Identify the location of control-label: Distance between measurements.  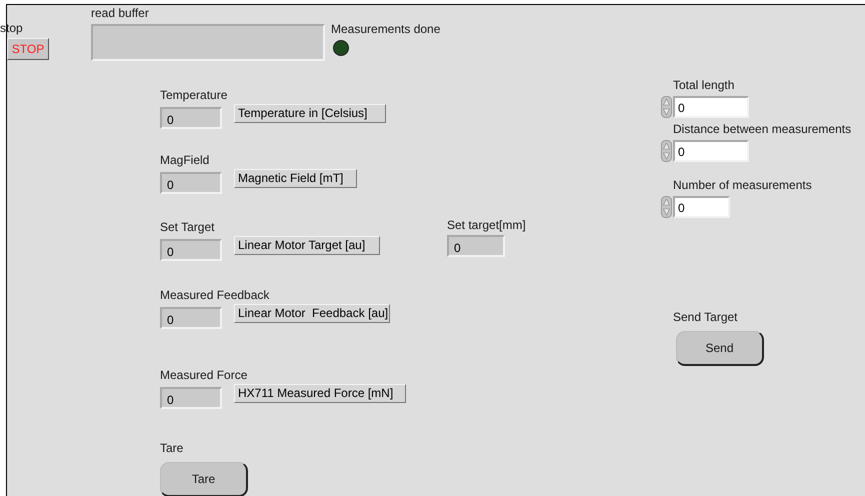
(762, 129).